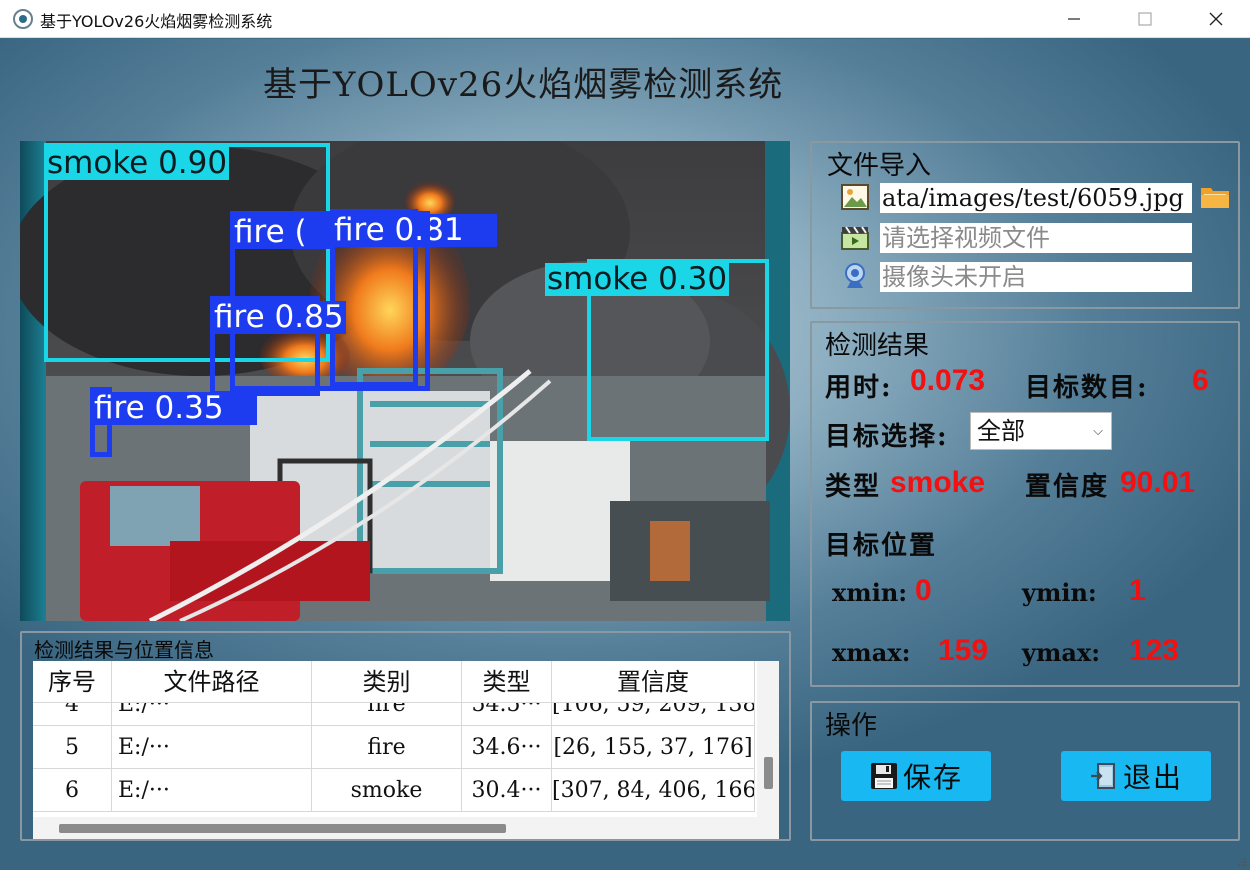 The image size is (1250, 870). Describe the element at coordinates (137, 163) in the screenshot. I see `detection-label: smoke 0.90` at that location.